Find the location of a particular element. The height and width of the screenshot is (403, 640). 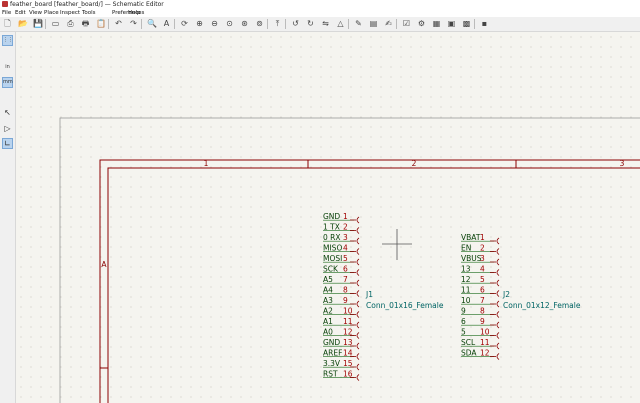

j1-pin-name: 1 TX is located at coordinates (331, 227).